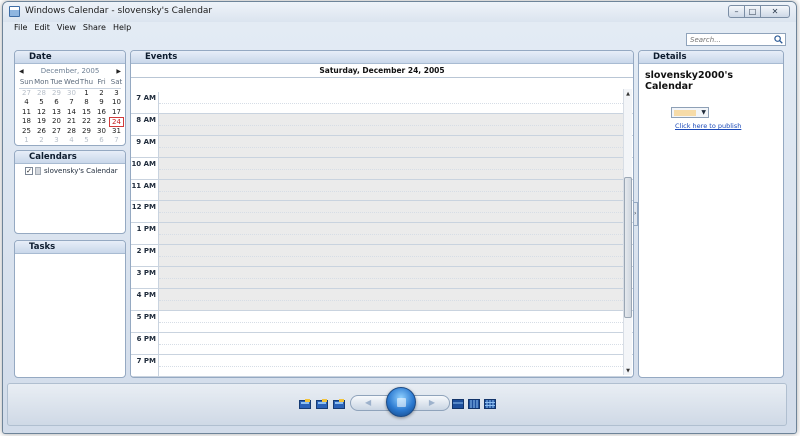 The width and height of the screenshot is (800, 436). What do you see at coordinates (382, 343) in the screenshot?
I see `hour-row: 6 PM` at bounding box center [382, 343].